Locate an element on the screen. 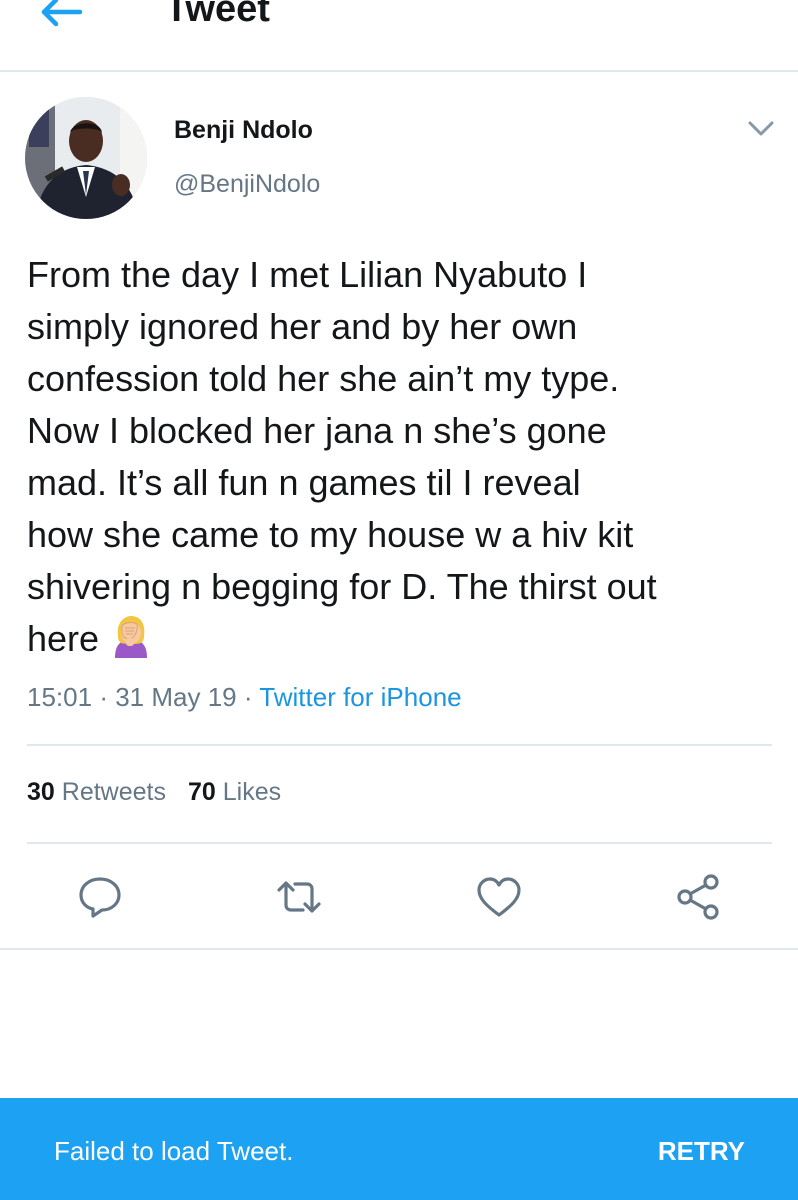 Image resolution: width=798 pixels, height=1200 pixels. retweets-label: Retweets is located at coordinates (113, 792).